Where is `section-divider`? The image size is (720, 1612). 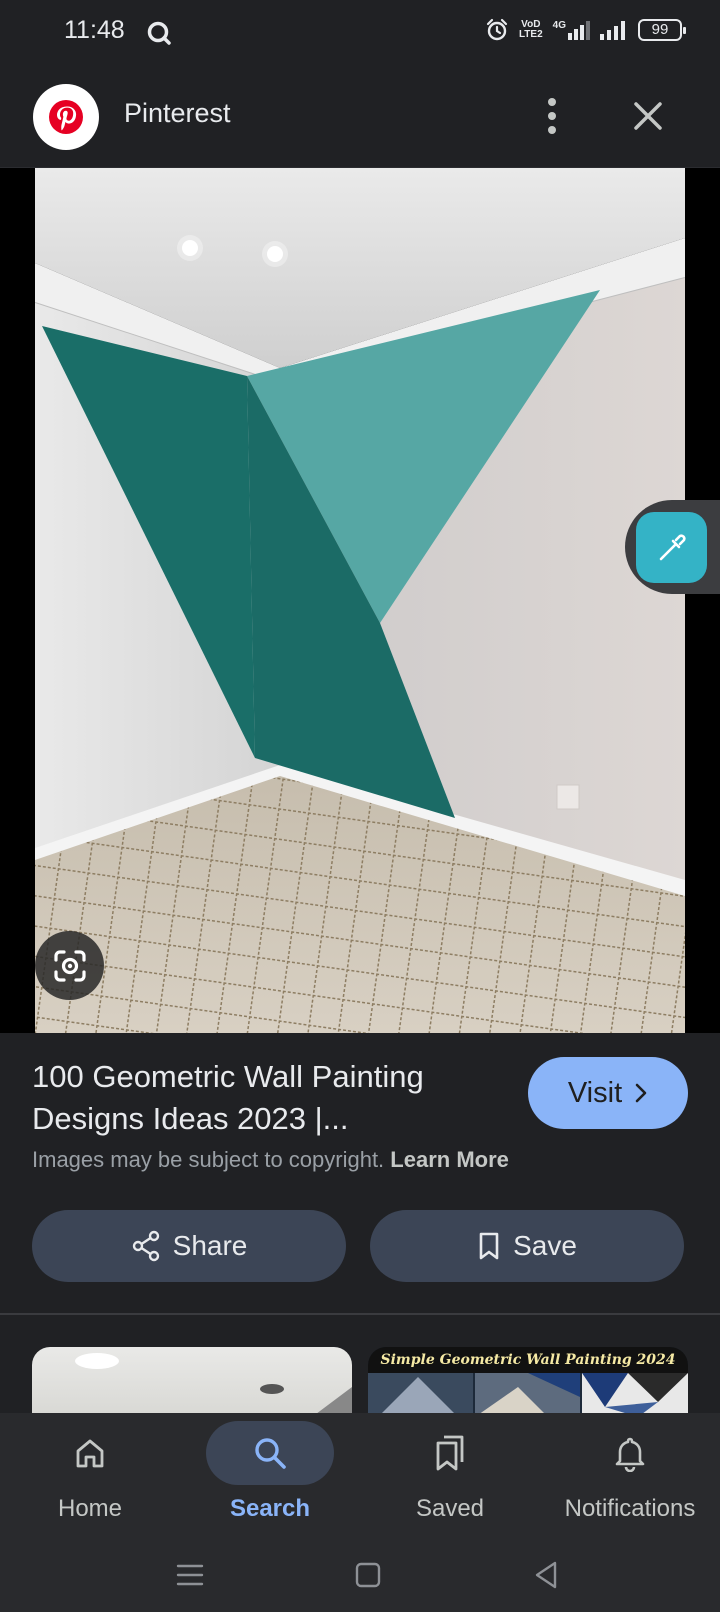 section-divider is located at coordinates (360, 1314).